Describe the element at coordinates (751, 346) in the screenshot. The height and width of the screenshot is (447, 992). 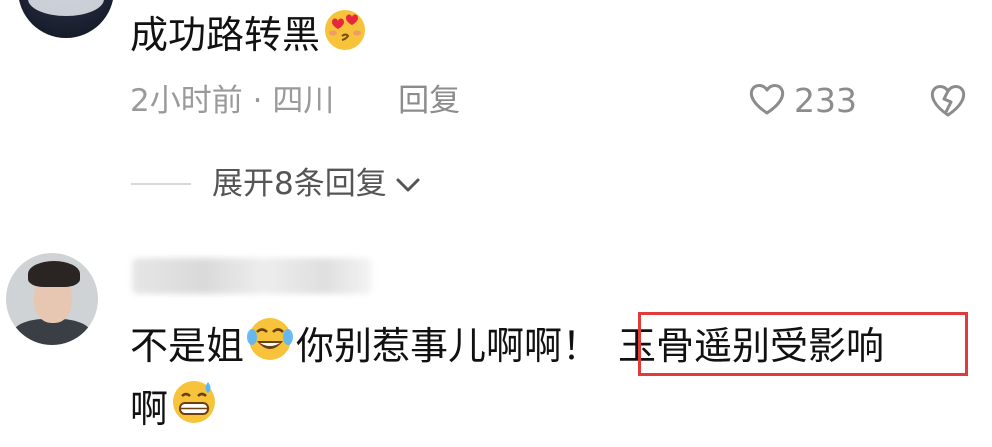
I see `highlighted-text: 玉骨遥别受影响` at that location.